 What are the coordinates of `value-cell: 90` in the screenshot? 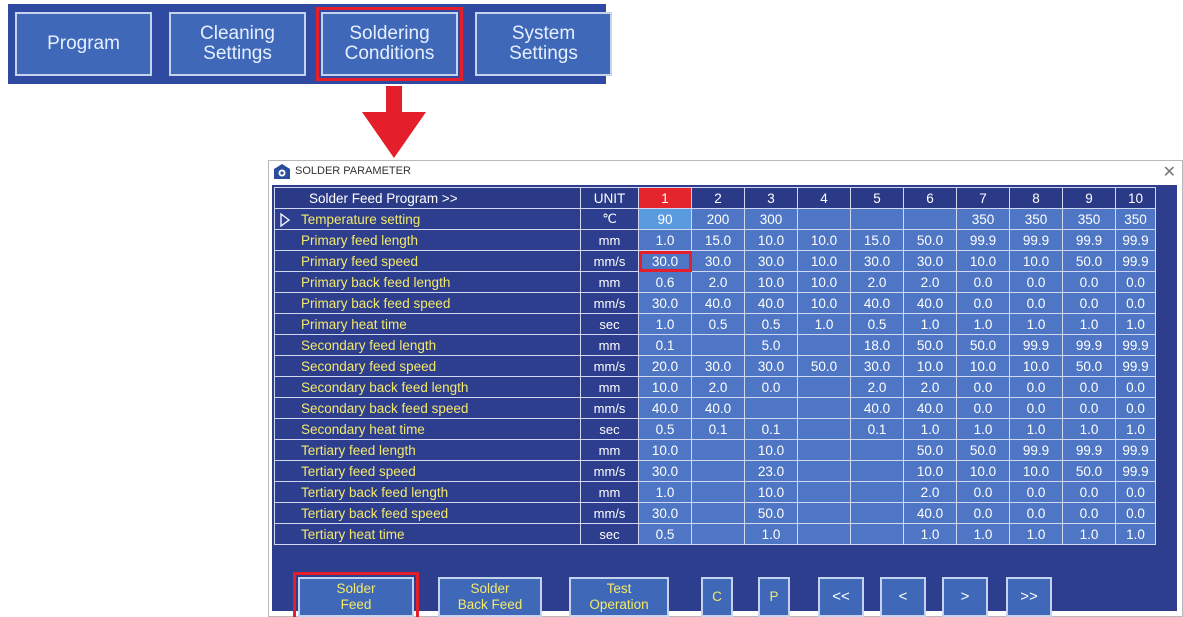 It's located at (665, 219).